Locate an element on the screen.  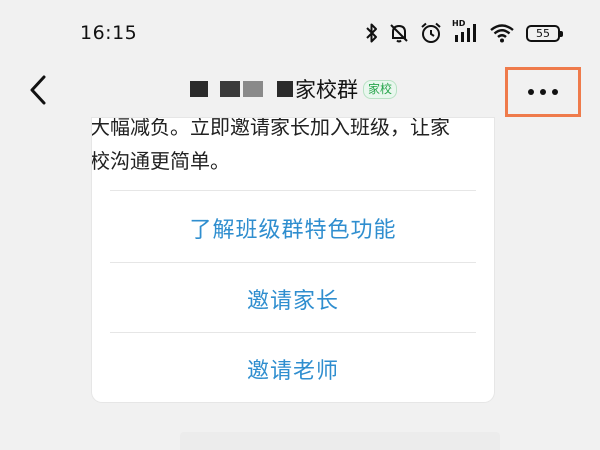
nav-bar: 家校群 家校 is located at coordinates (300, 90).